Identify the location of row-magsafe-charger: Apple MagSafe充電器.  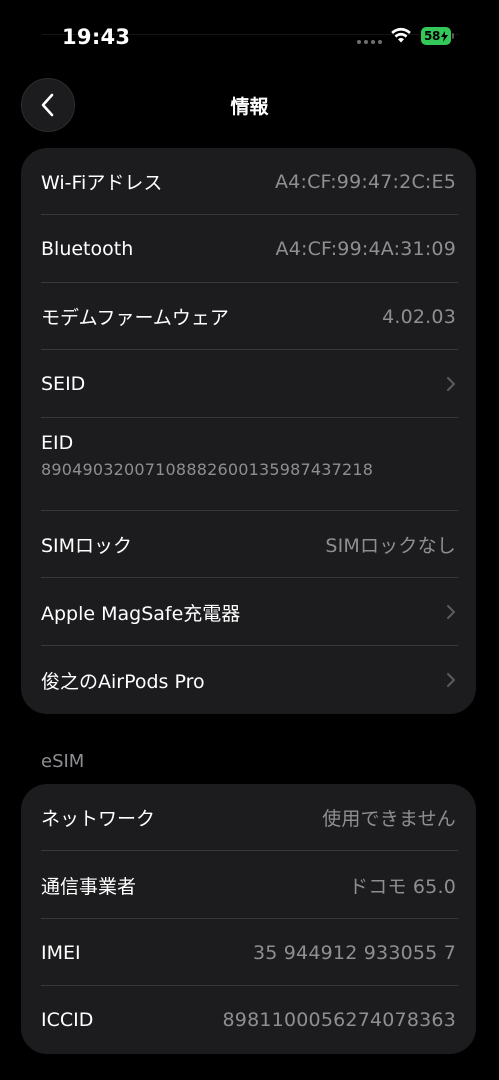
(248, 612).